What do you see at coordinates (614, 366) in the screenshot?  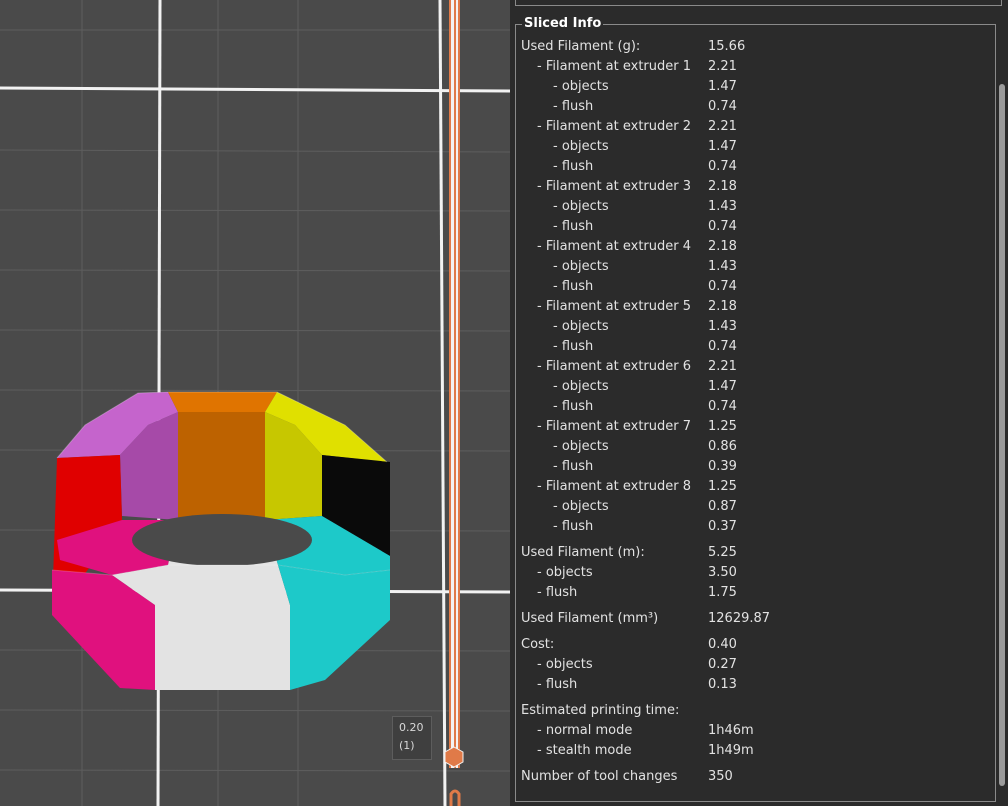 I see `info-row-label: - Filament at extruder 6` at bounding box center [614, 366].